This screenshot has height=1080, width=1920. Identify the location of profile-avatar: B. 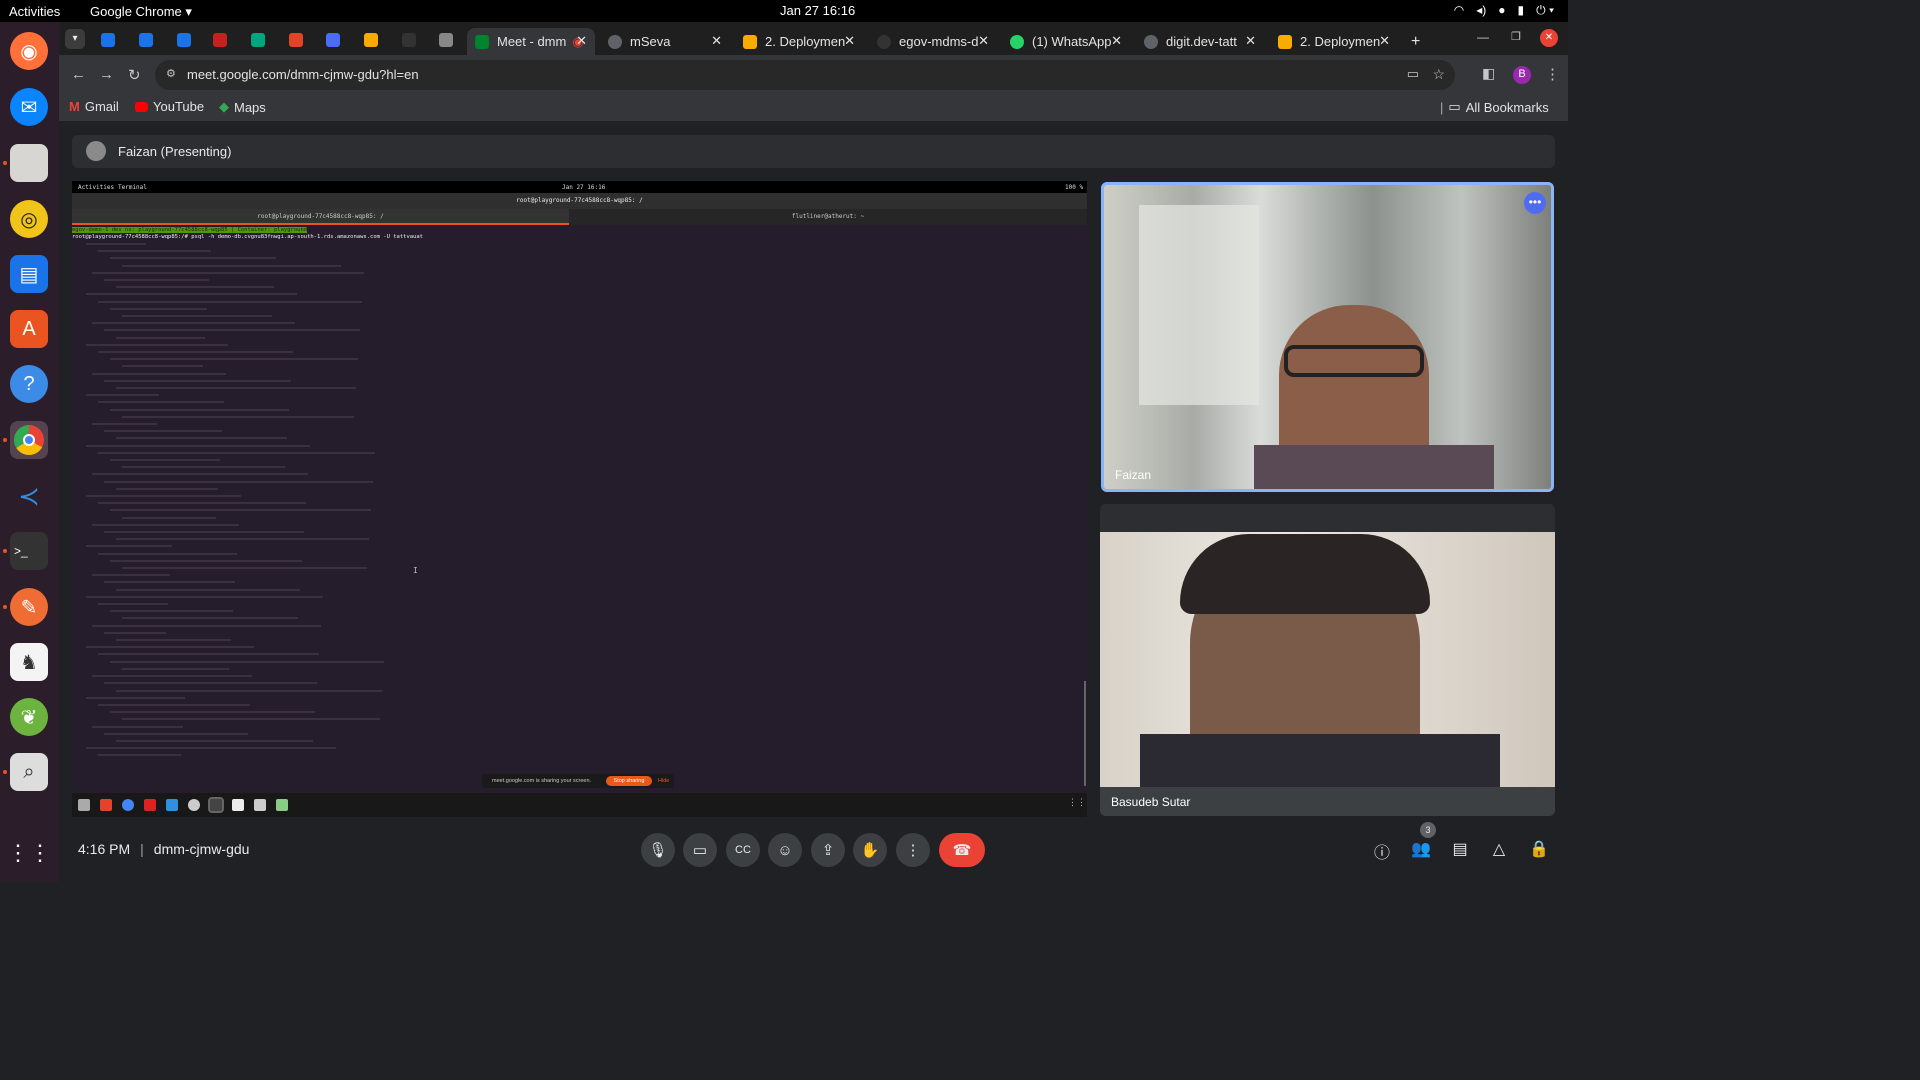
(1522, 75).